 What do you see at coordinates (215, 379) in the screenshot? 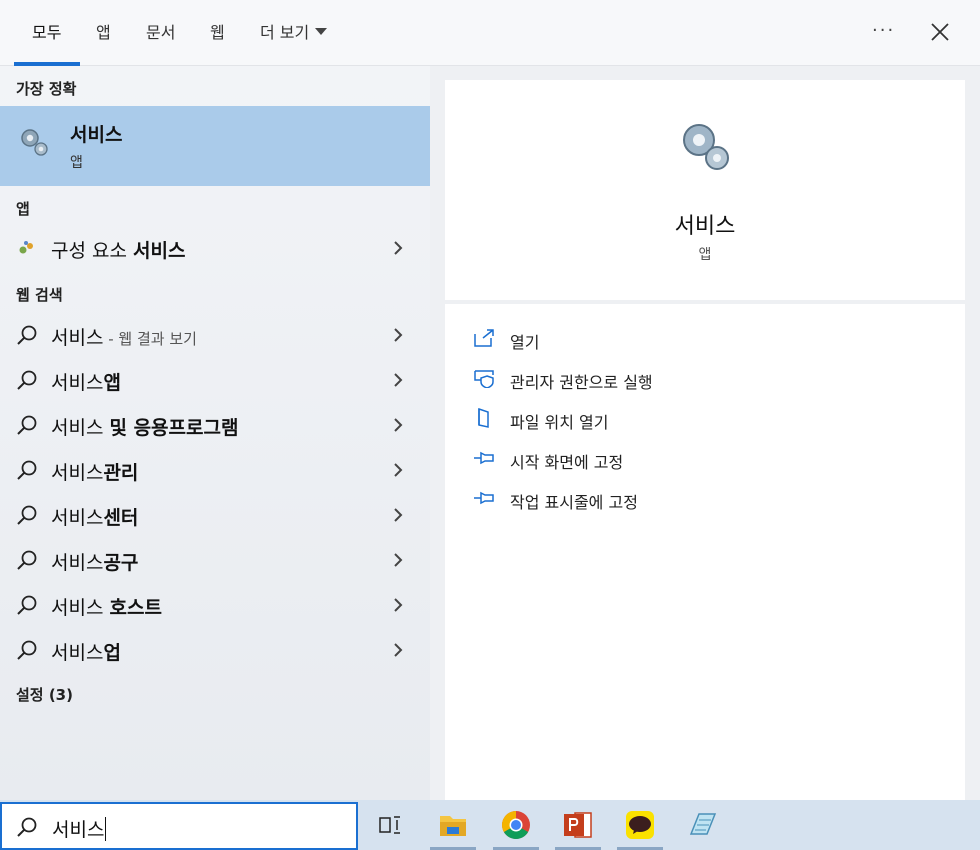
I see `web-result: 서비스앱` at bounding box center [215, 379].